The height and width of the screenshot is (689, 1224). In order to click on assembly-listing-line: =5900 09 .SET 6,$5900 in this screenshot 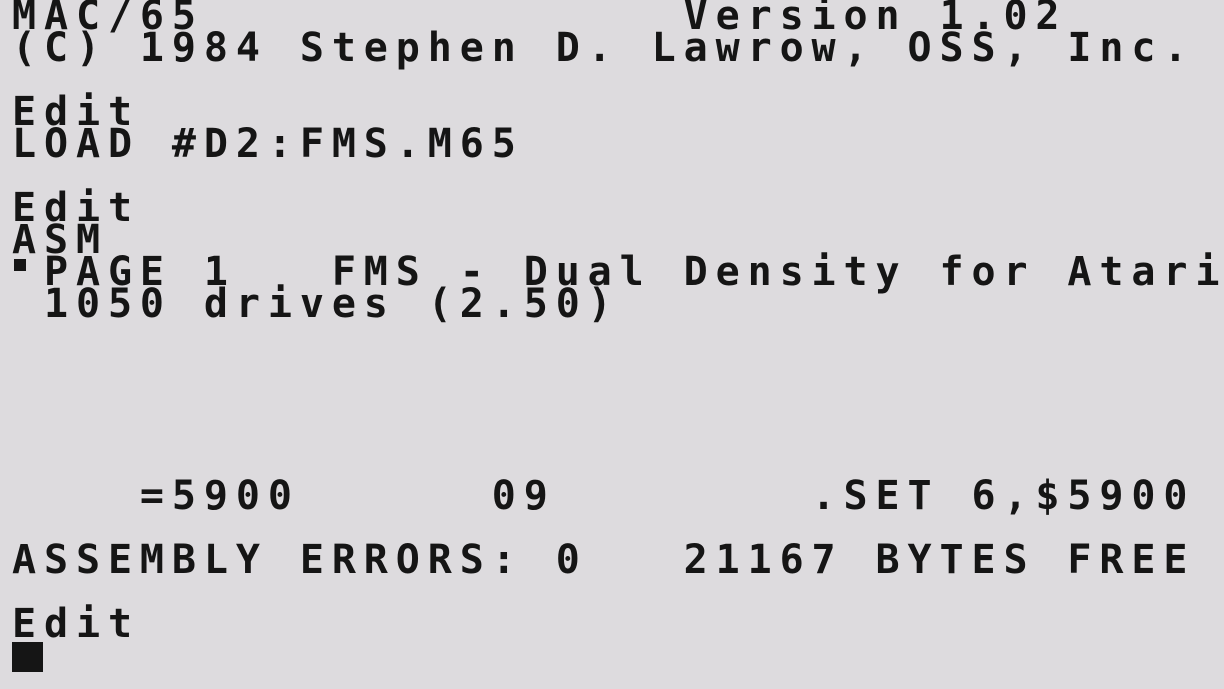, I will do `click(604, 496)`.